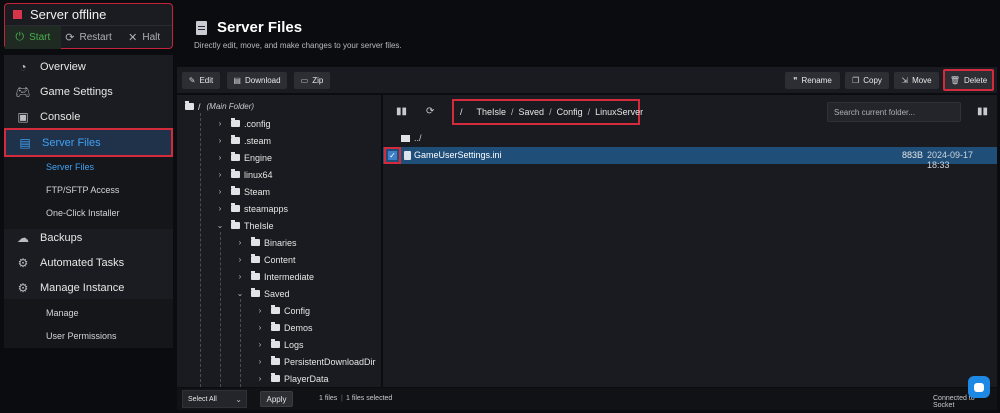 This screenshot has height=413, width=1000. I want to click on cloud-backup-icon: ☁, so click(23, 238).